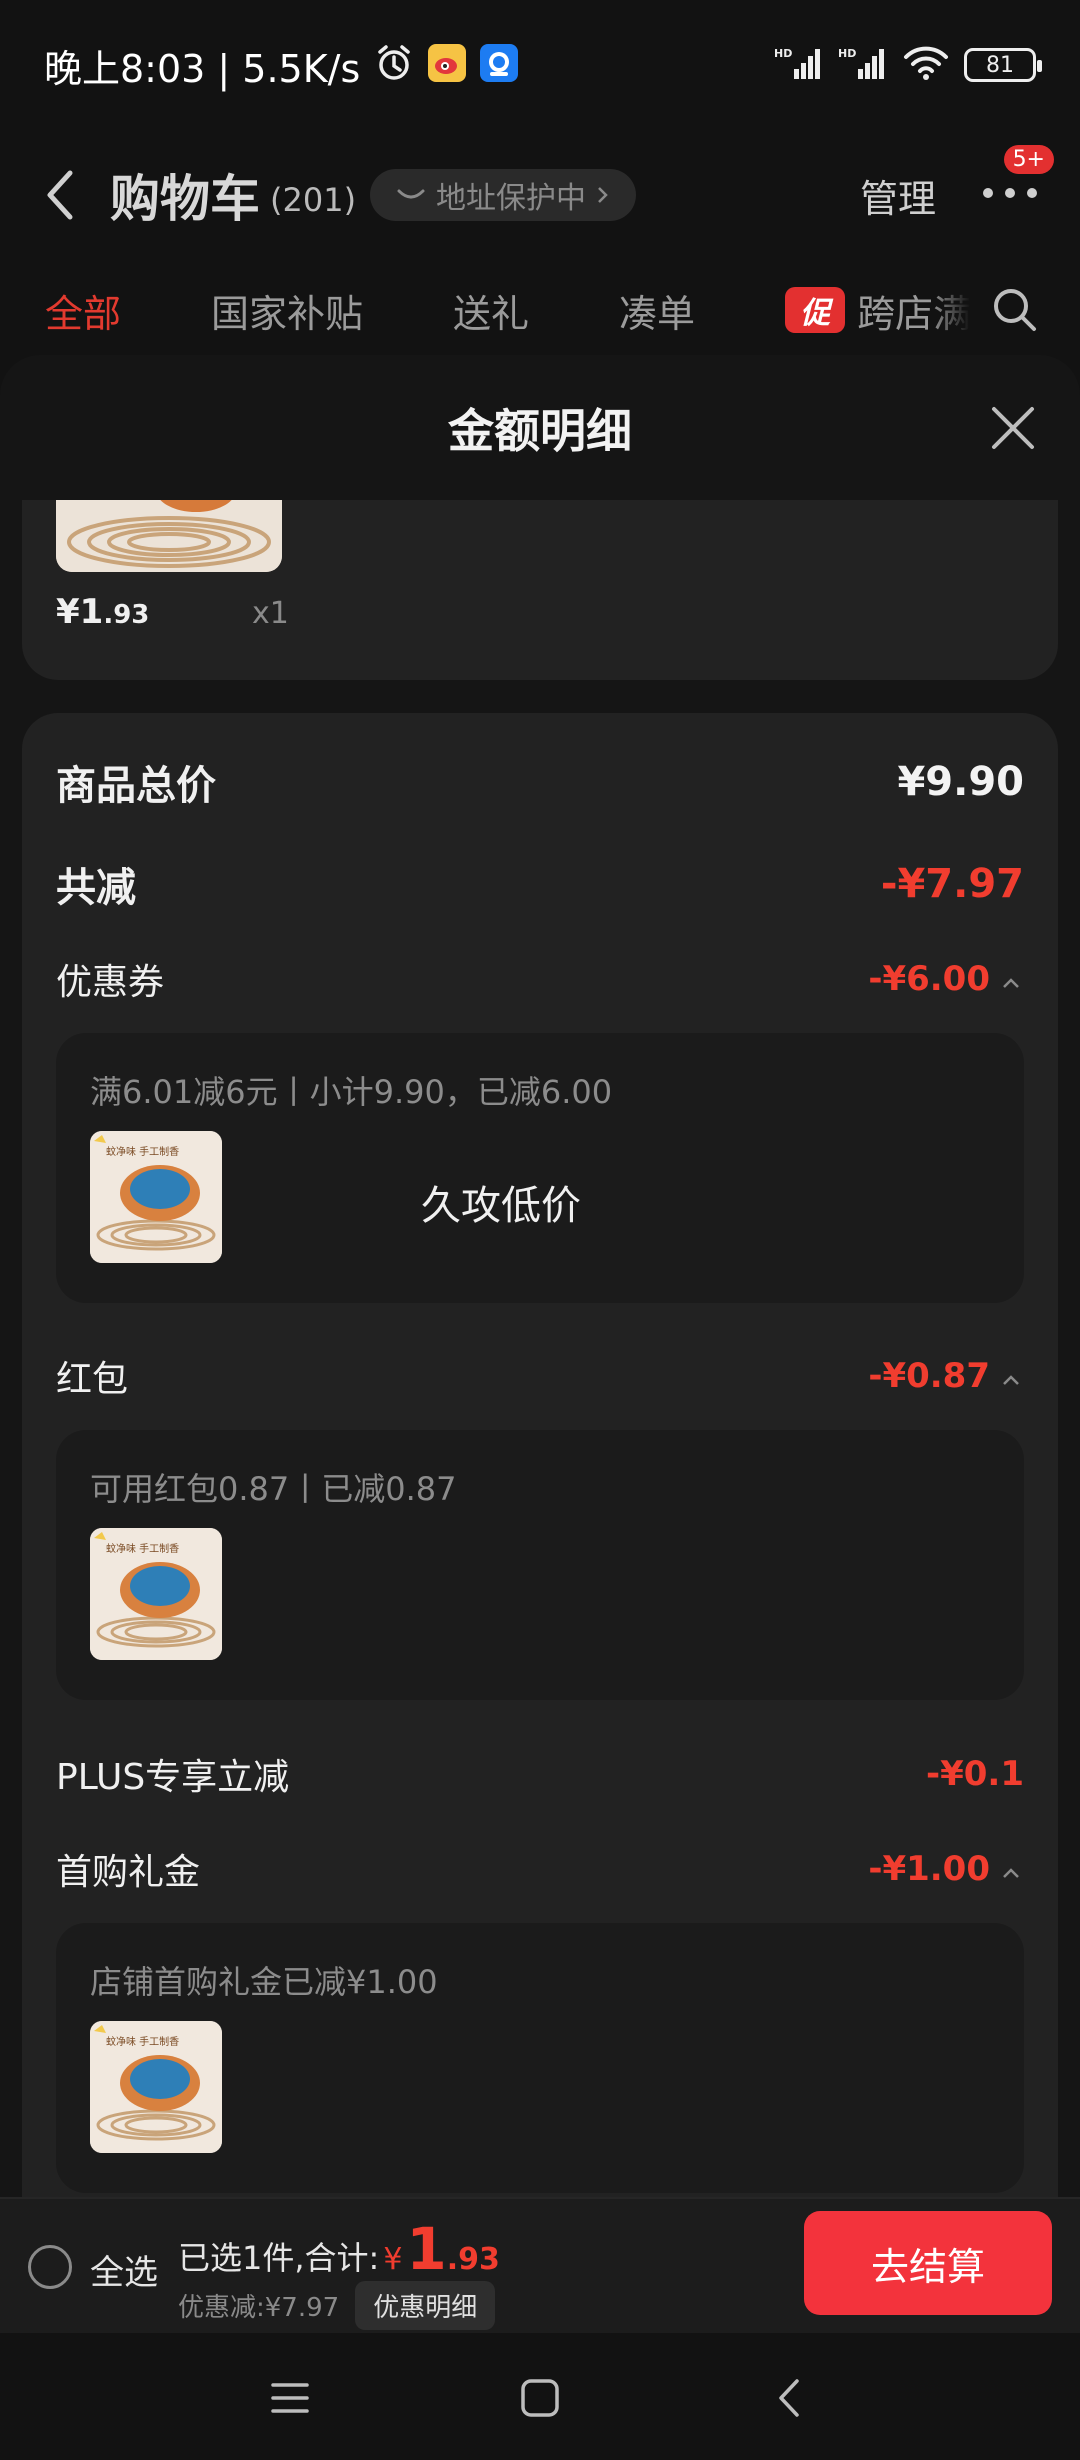  What do you see at coordinates (540, 782) in the screenshot?
I see `total-price-row: 商品总价 ¥9.90` at bounding box center [540, 782].